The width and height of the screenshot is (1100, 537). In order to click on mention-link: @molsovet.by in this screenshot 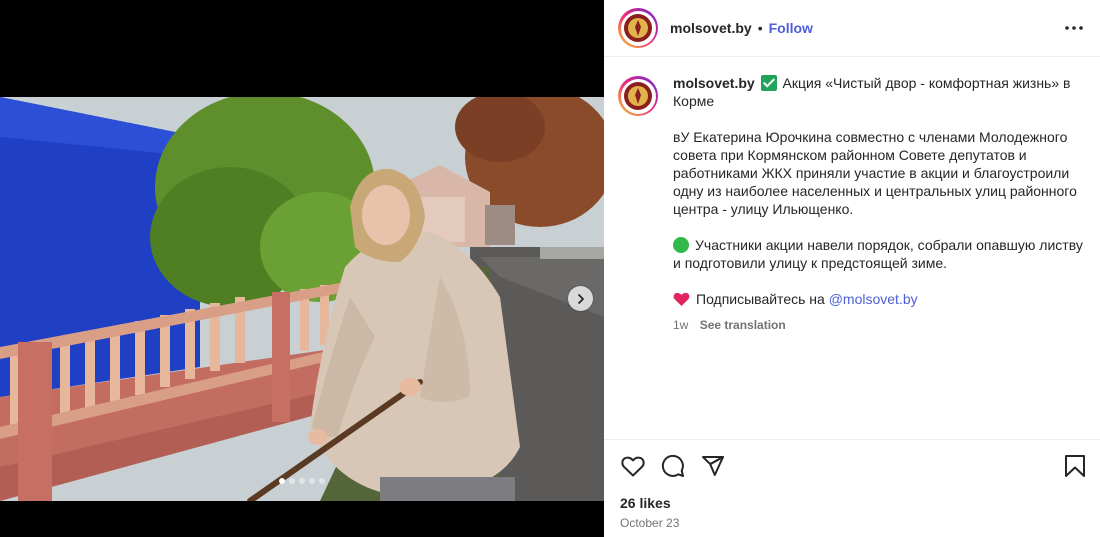, I will do `click(873, 299)`.